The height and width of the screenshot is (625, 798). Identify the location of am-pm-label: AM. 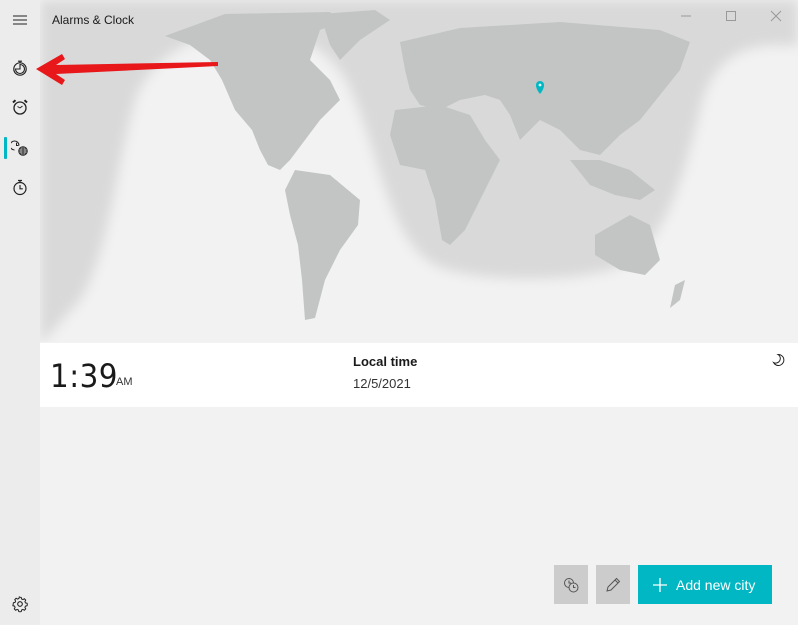
(124, 382).